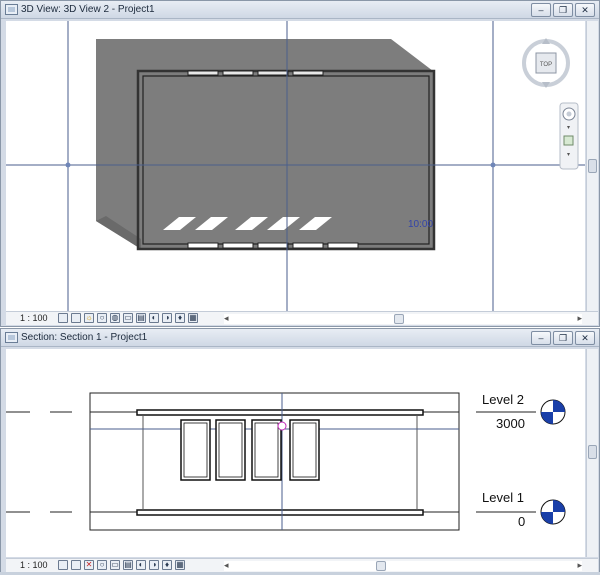  I want to click on view-scale-section: 1 : 100, so click(34, 565).